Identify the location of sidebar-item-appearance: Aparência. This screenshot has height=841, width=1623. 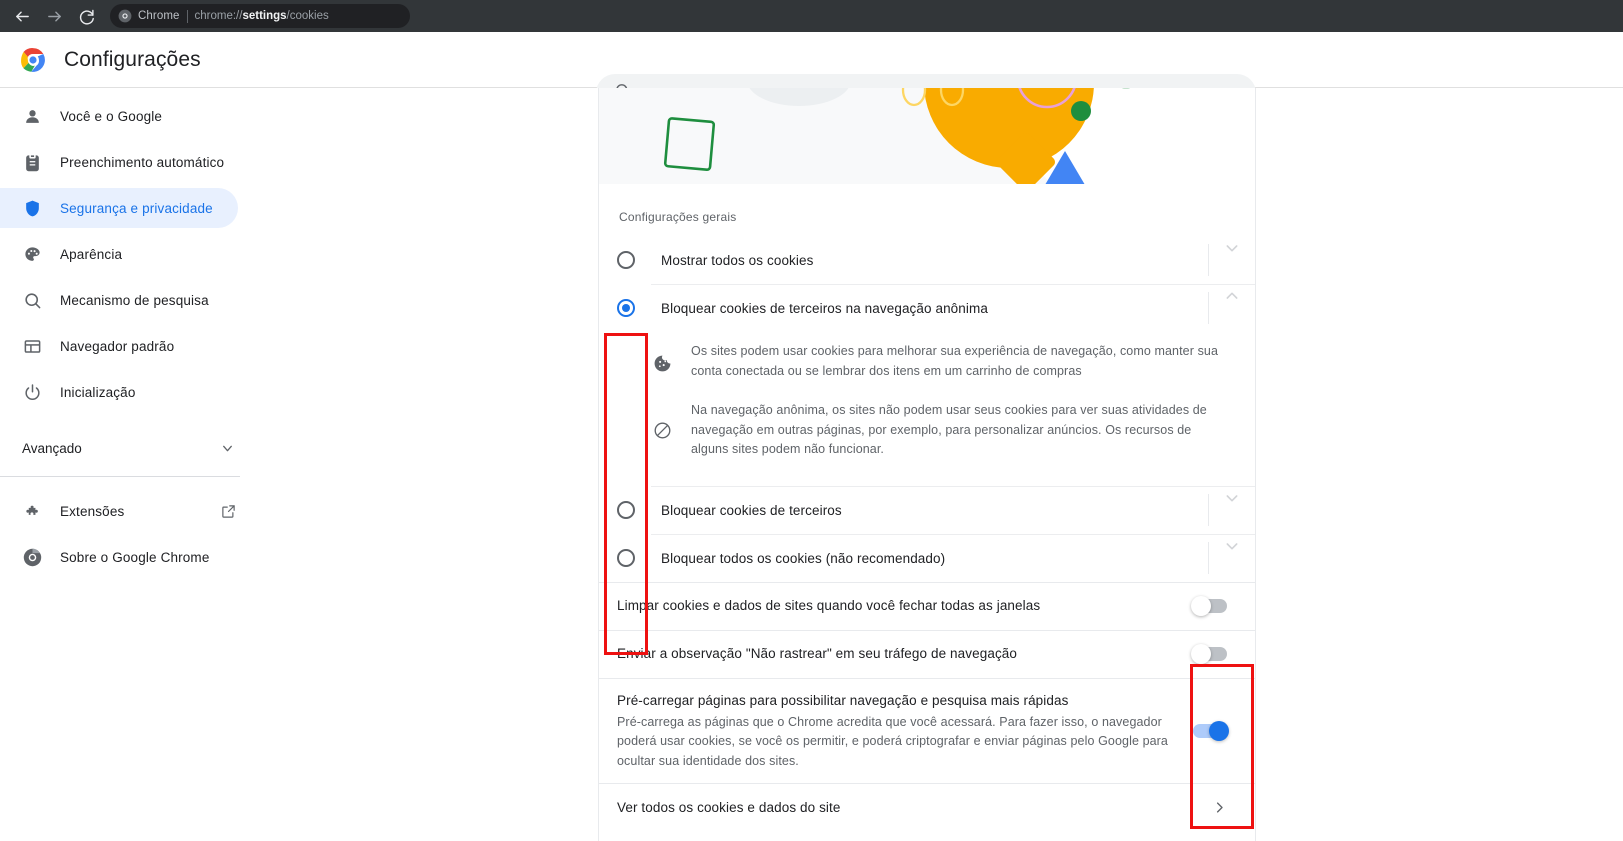
(140, 254).